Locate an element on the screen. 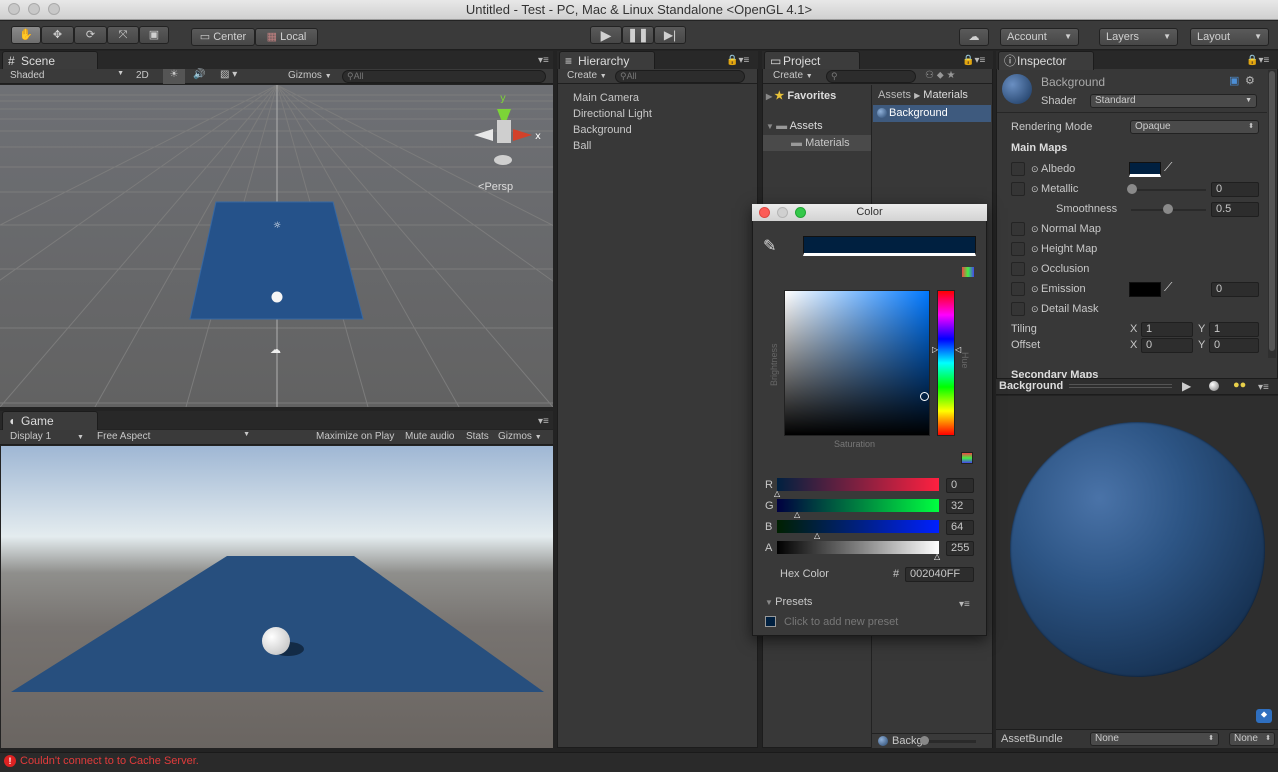  color-mode-icon is located at coordinates (968, 272).